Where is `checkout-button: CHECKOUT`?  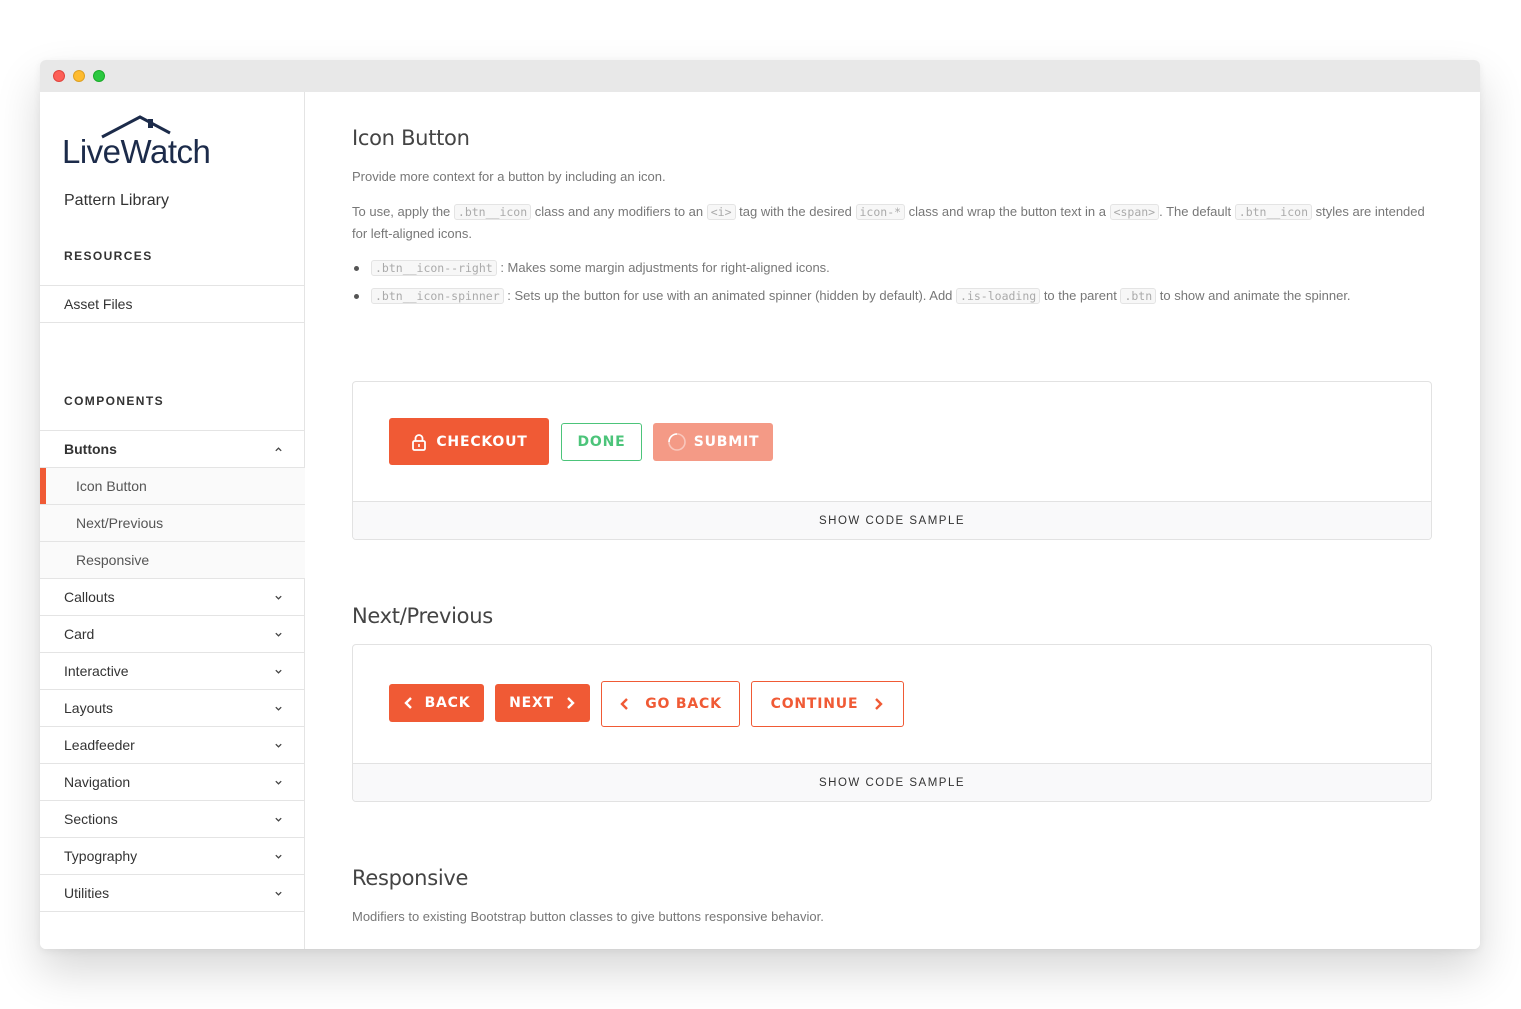
checkout-button: CHECKOUT is located at coordinates (469, 441).